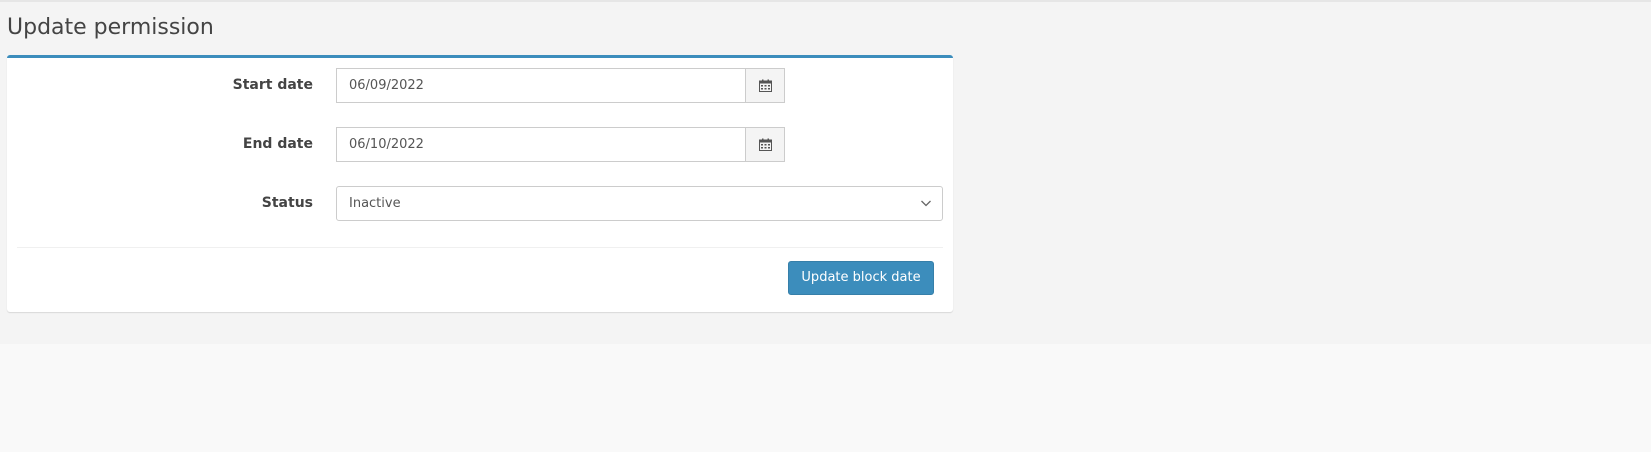 The height and width of the screenshot is (452, 1651). I want to click on status-selected-value: Inactive, so click(375, 203).